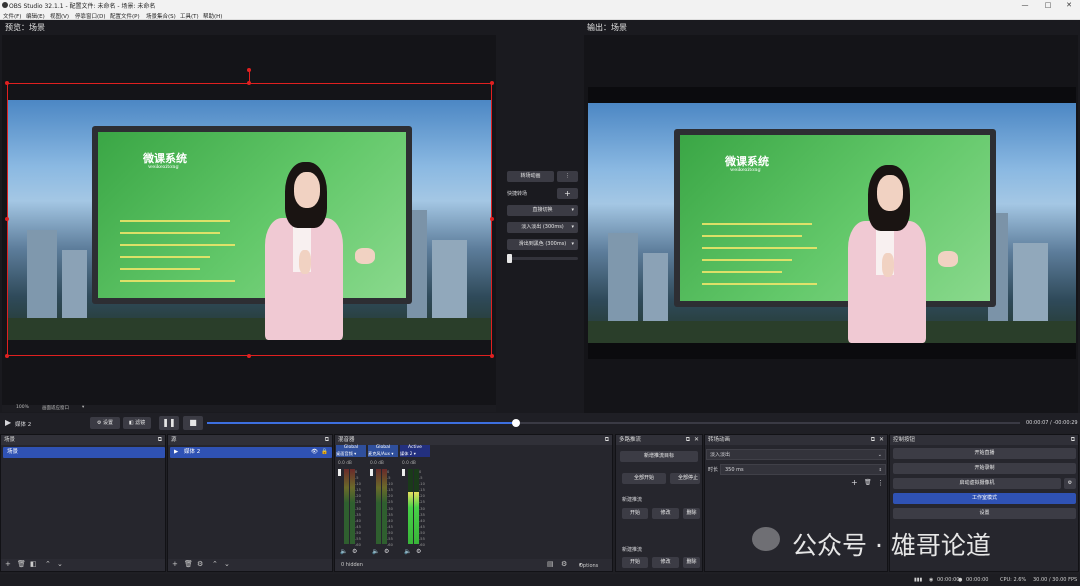 This screenshot has width=1080, height=586. I want to click on source-filters-button: ◧ 滤镜, so click(137, 423).